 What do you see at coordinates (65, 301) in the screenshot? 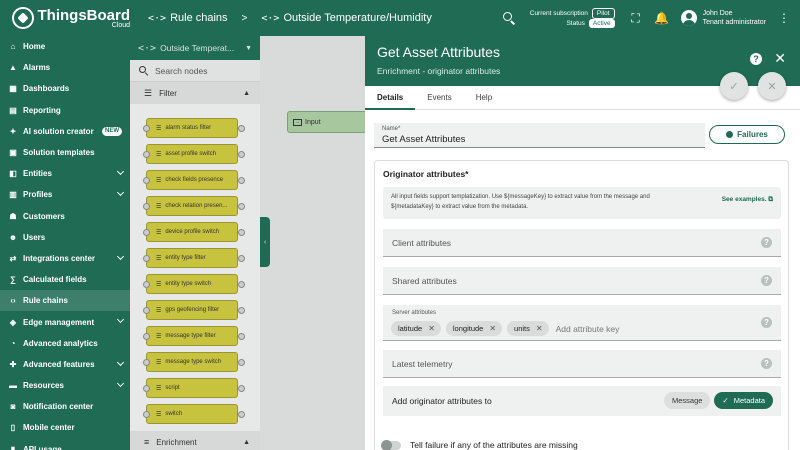
I see `sidebar-item-rule-chains: ‹› Rule chains` at bounding box center [65, 301].